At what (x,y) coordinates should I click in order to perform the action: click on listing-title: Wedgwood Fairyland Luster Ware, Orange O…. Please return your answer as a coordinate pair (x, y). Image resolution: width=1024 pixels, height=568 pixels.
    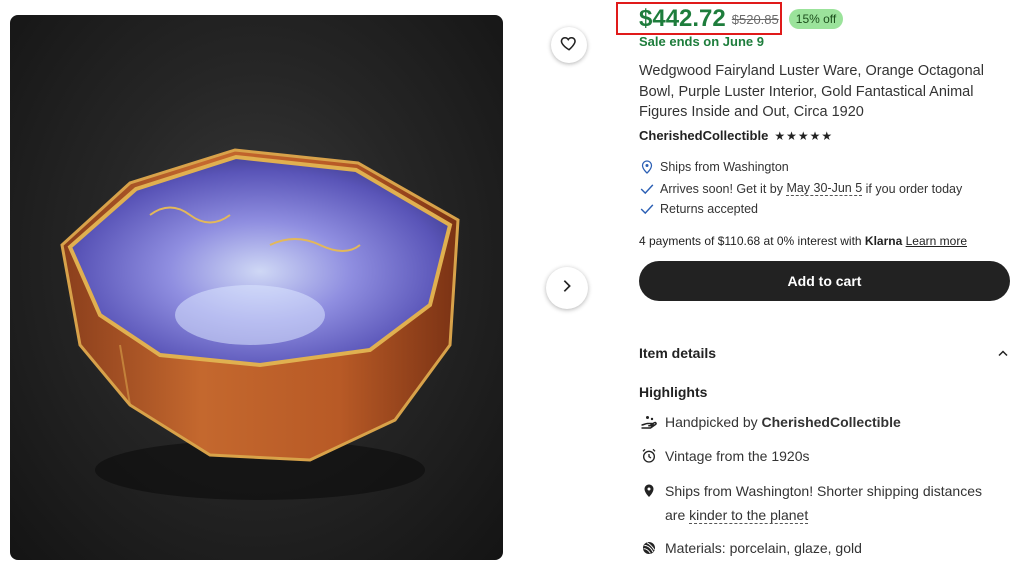
    Looking at the image, I should click on (811, 91).